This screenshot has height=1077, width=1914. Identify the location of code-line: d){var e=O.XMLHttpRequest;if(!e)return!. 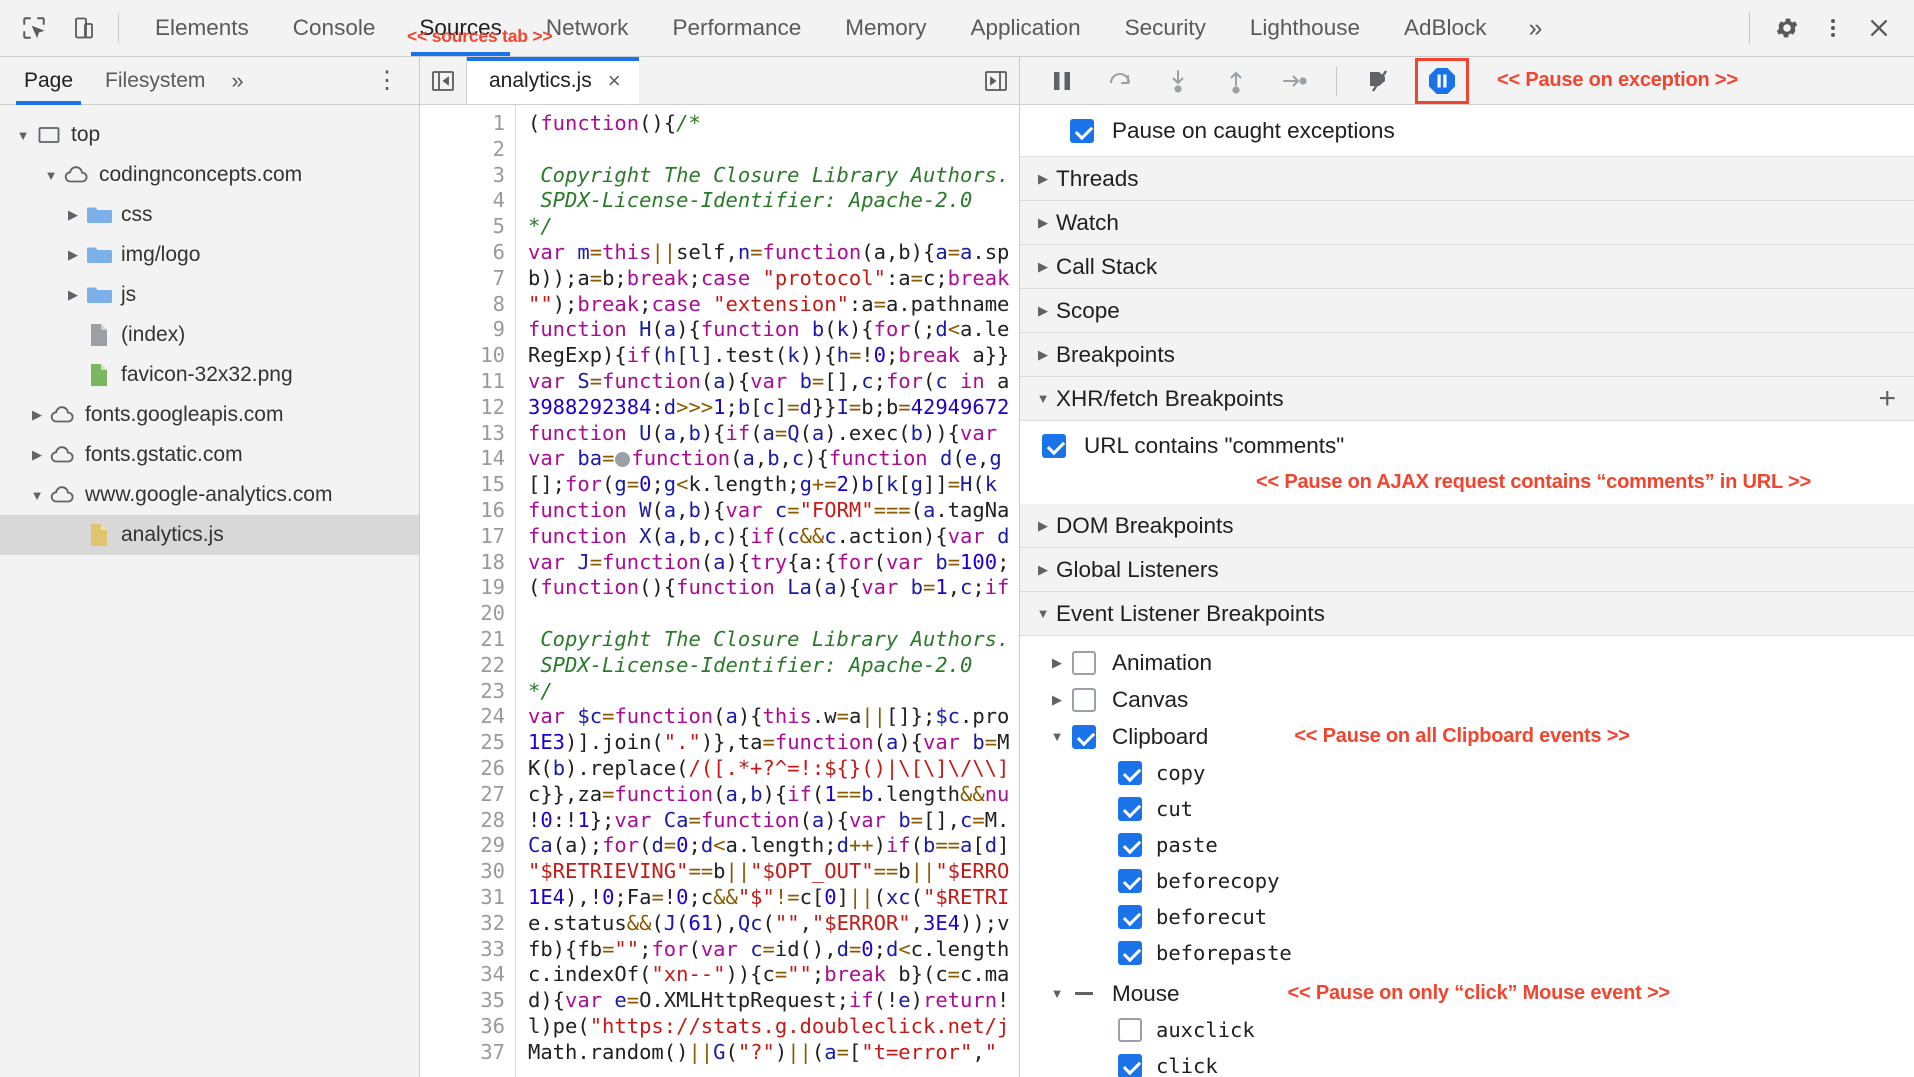
(773, 1001).